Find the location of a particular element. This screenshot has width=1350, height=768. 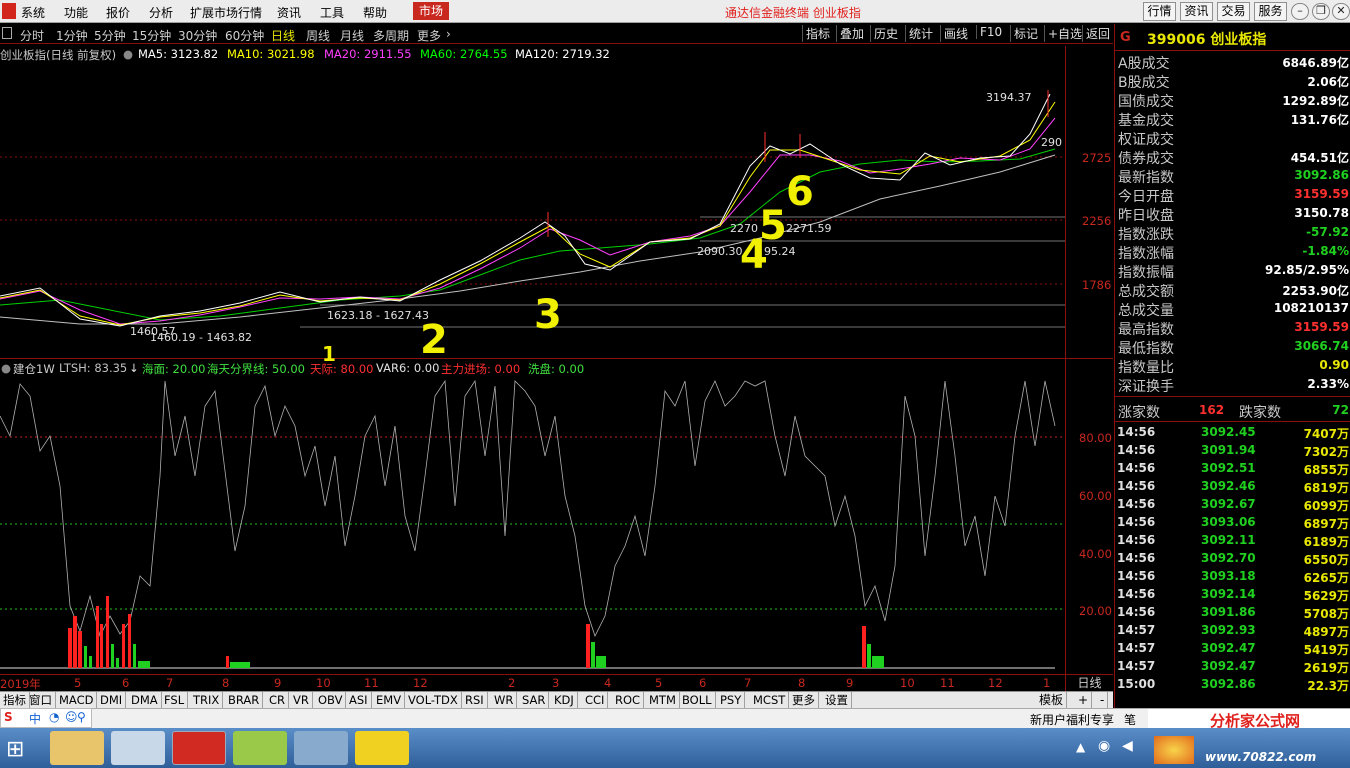

expand-circle-icon: ● is located at coordinates (128, 54).